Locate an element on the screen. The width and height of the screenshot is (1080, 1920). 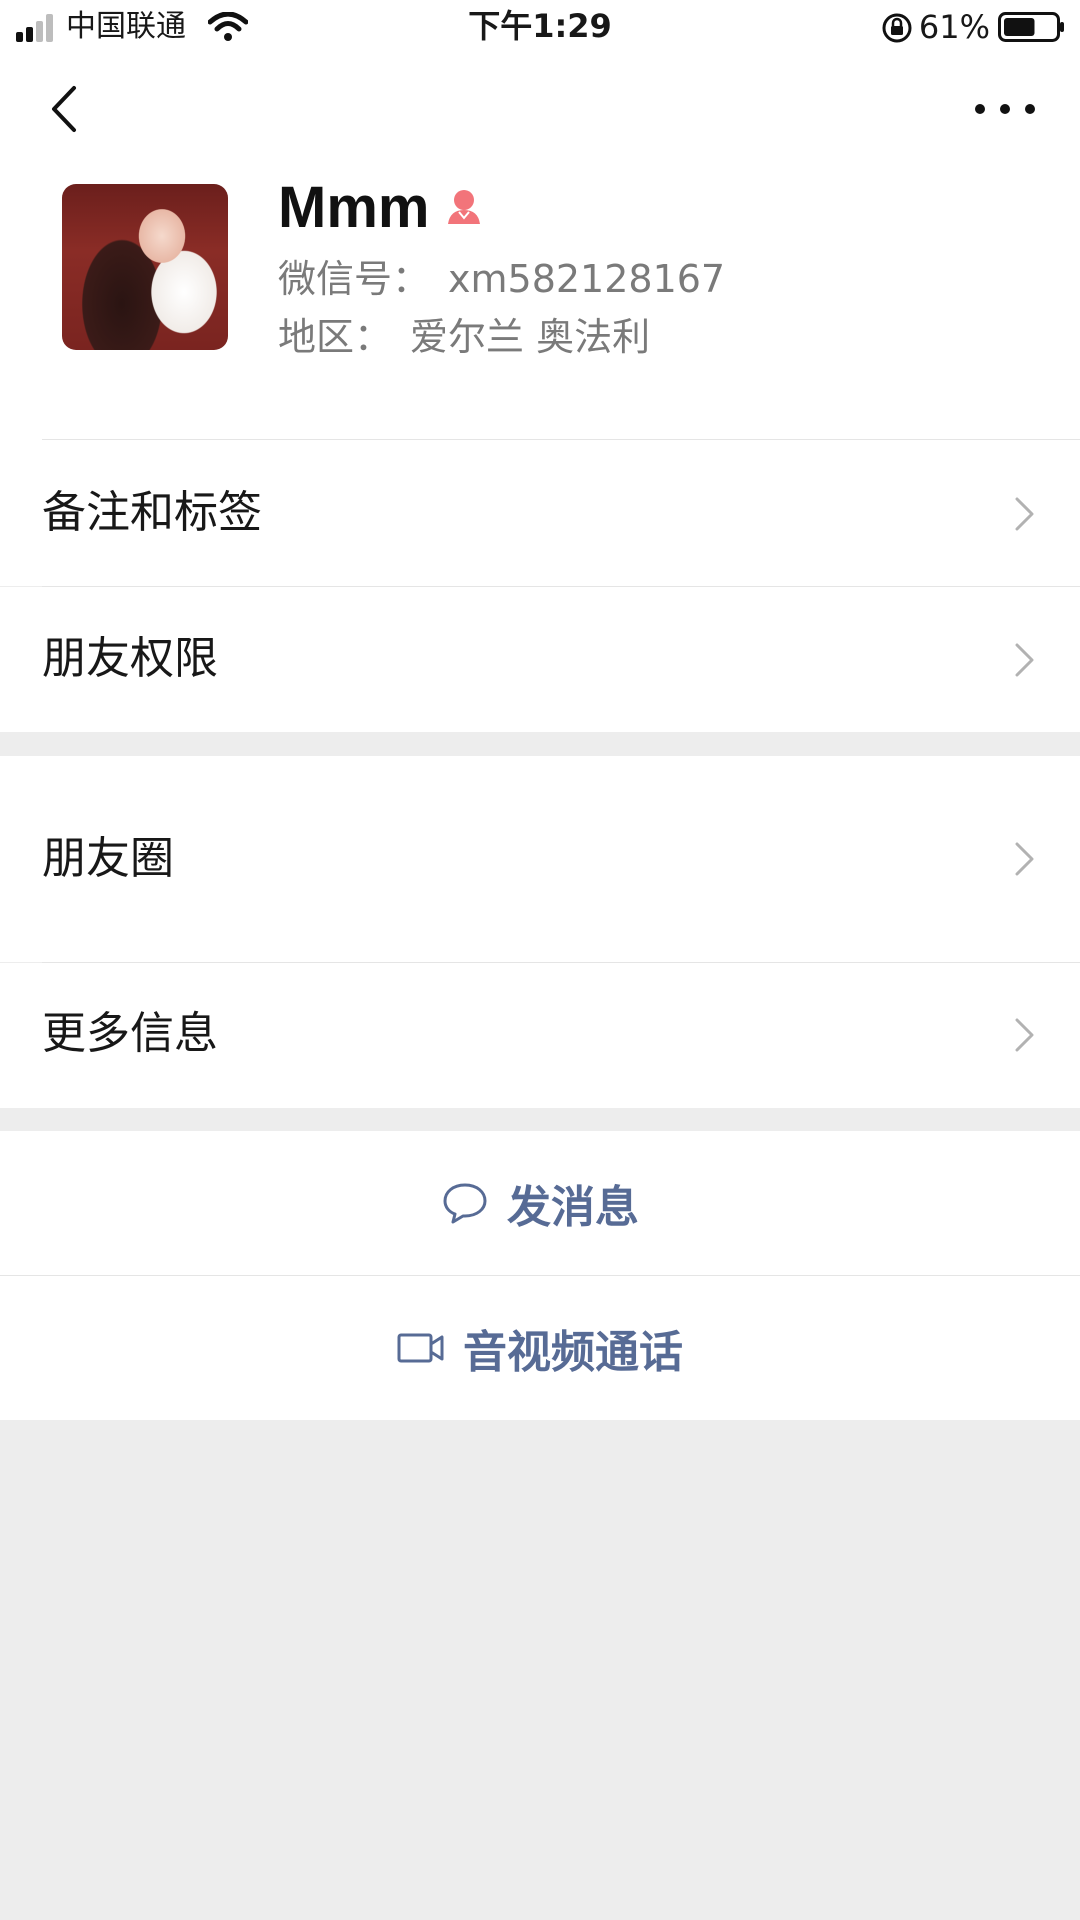
menu-item-label: 备注和标签 is located at coordinates (152, 512).